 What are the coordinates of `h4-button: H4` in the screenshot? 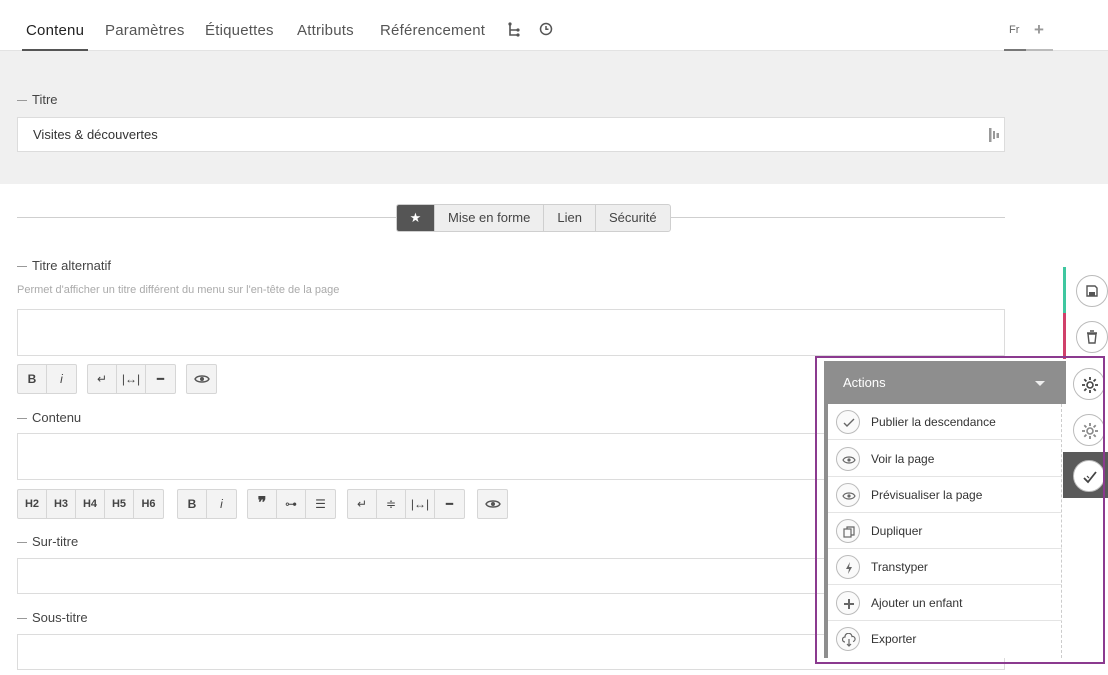 It's located at (90, 504).